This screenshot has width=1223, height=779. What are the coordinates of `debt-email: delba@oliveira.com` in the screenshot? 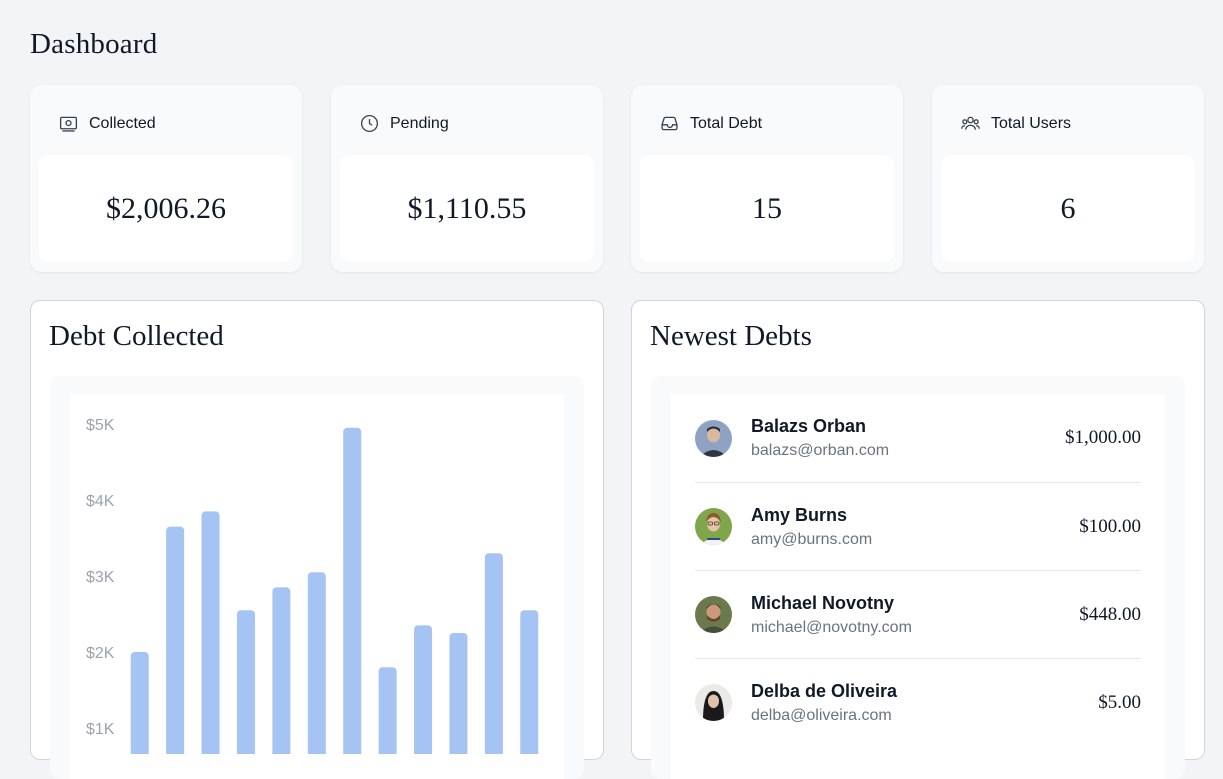 It's located at (821, 715).